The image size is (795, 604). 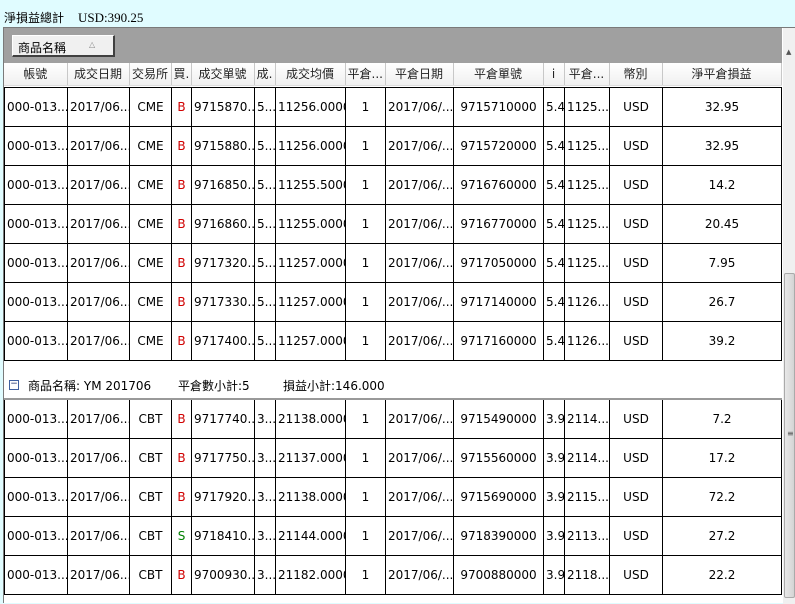 I want to click on group-header-ym: − 商品名稱: YM 201706 平倉數小計:5 損益小計:146.000, so click(x=392, y=380).